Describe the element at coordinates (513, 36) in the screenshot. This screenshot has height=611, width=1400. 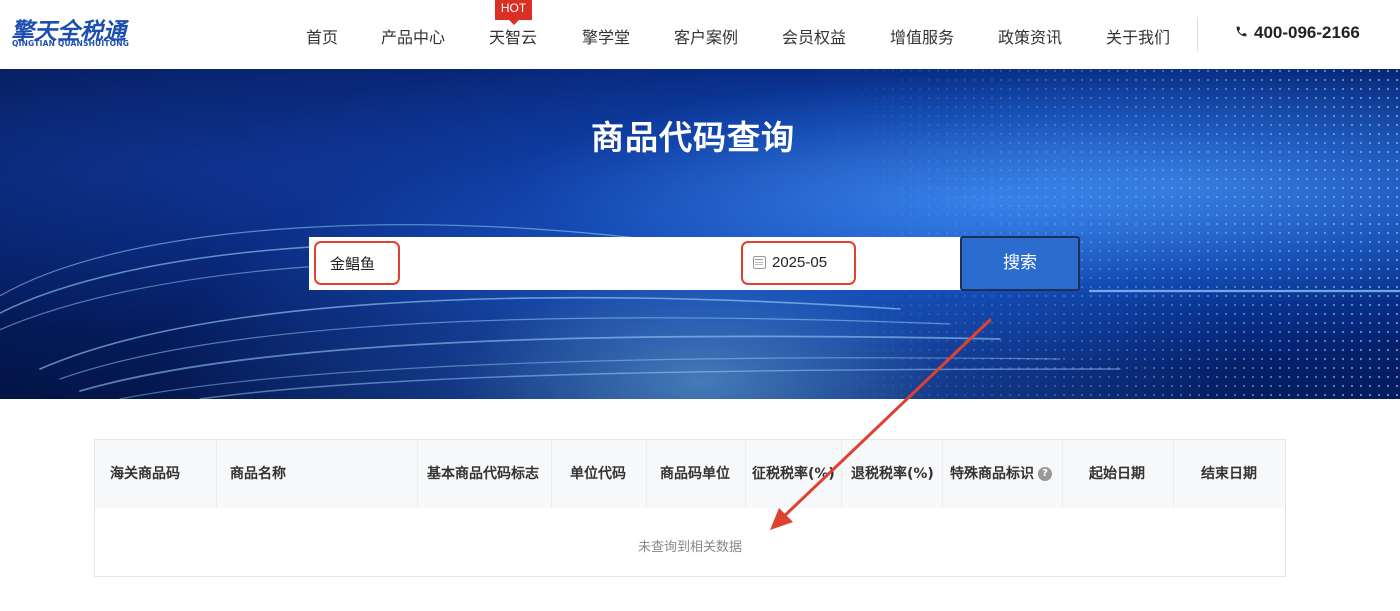
I see `nav-item-tianzhiyun: 天智云` at that location.